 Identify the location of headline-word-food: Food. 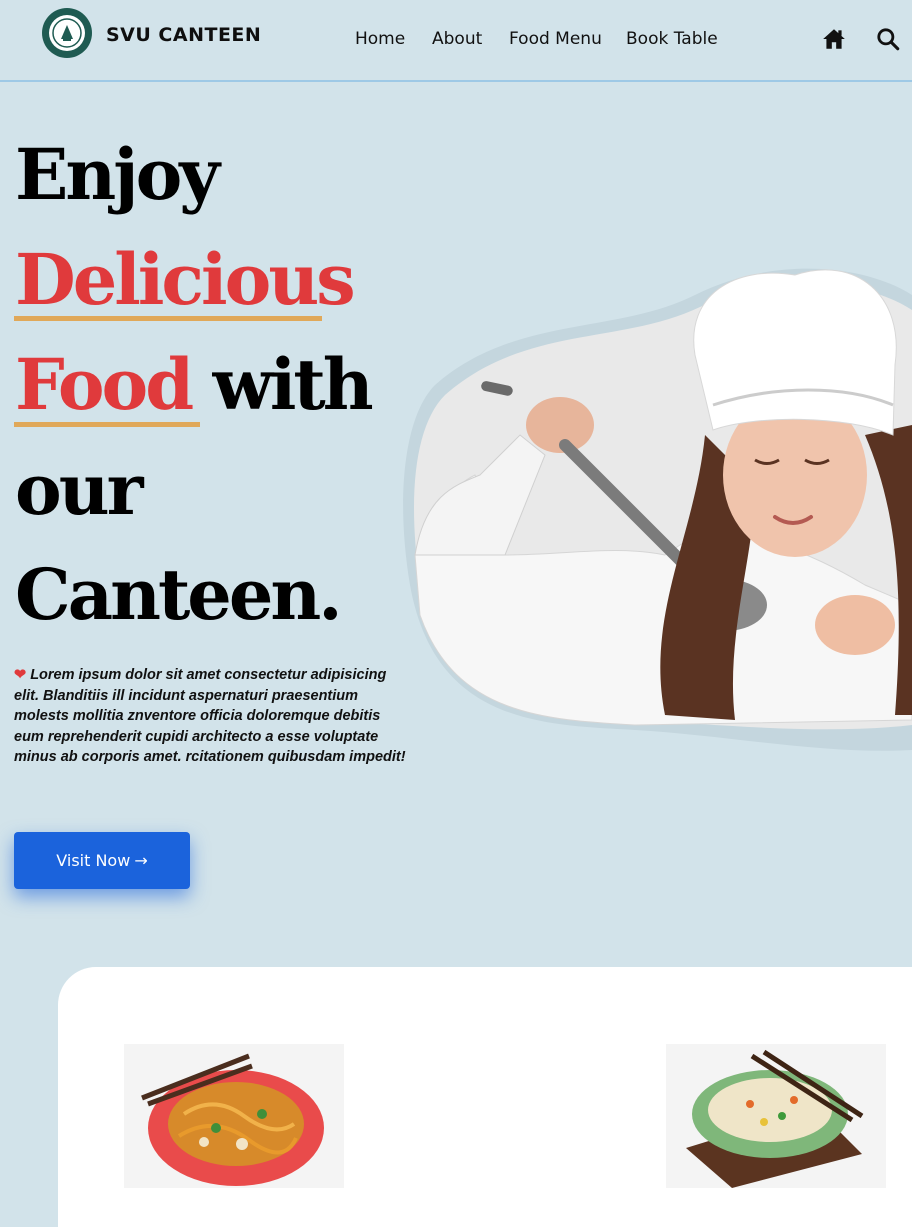
(104, 384).